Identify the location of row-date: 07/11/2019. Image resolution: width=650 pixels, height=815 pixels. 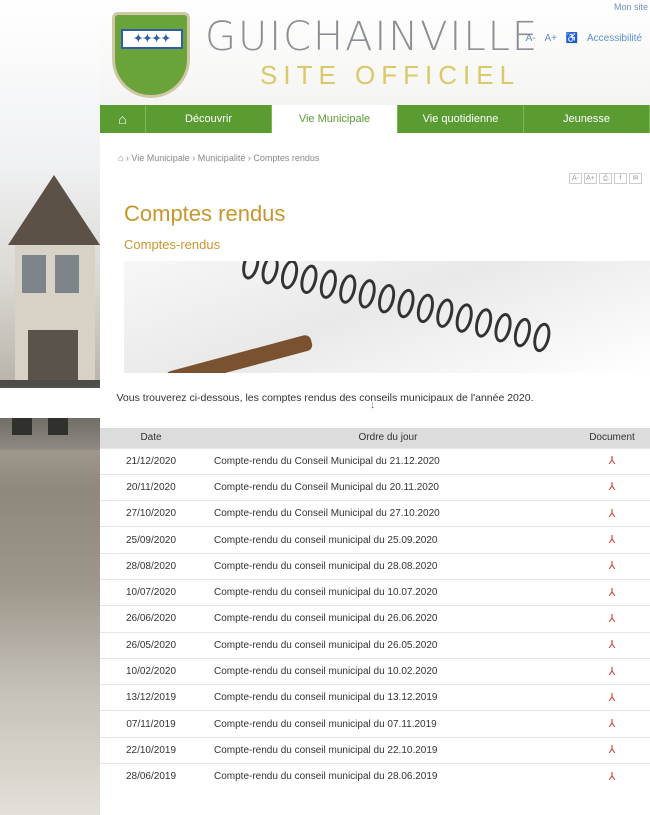
(151, 724).